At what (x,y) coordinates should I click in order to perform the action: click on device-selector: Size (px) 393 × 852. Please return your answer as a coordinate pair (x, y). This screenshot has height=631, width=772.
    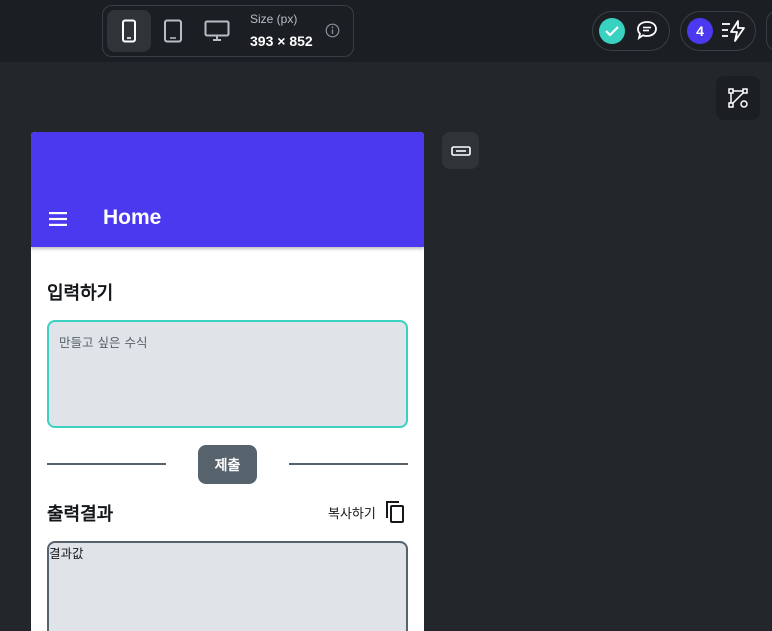
    Looking at the image, I should click on (228, 31).